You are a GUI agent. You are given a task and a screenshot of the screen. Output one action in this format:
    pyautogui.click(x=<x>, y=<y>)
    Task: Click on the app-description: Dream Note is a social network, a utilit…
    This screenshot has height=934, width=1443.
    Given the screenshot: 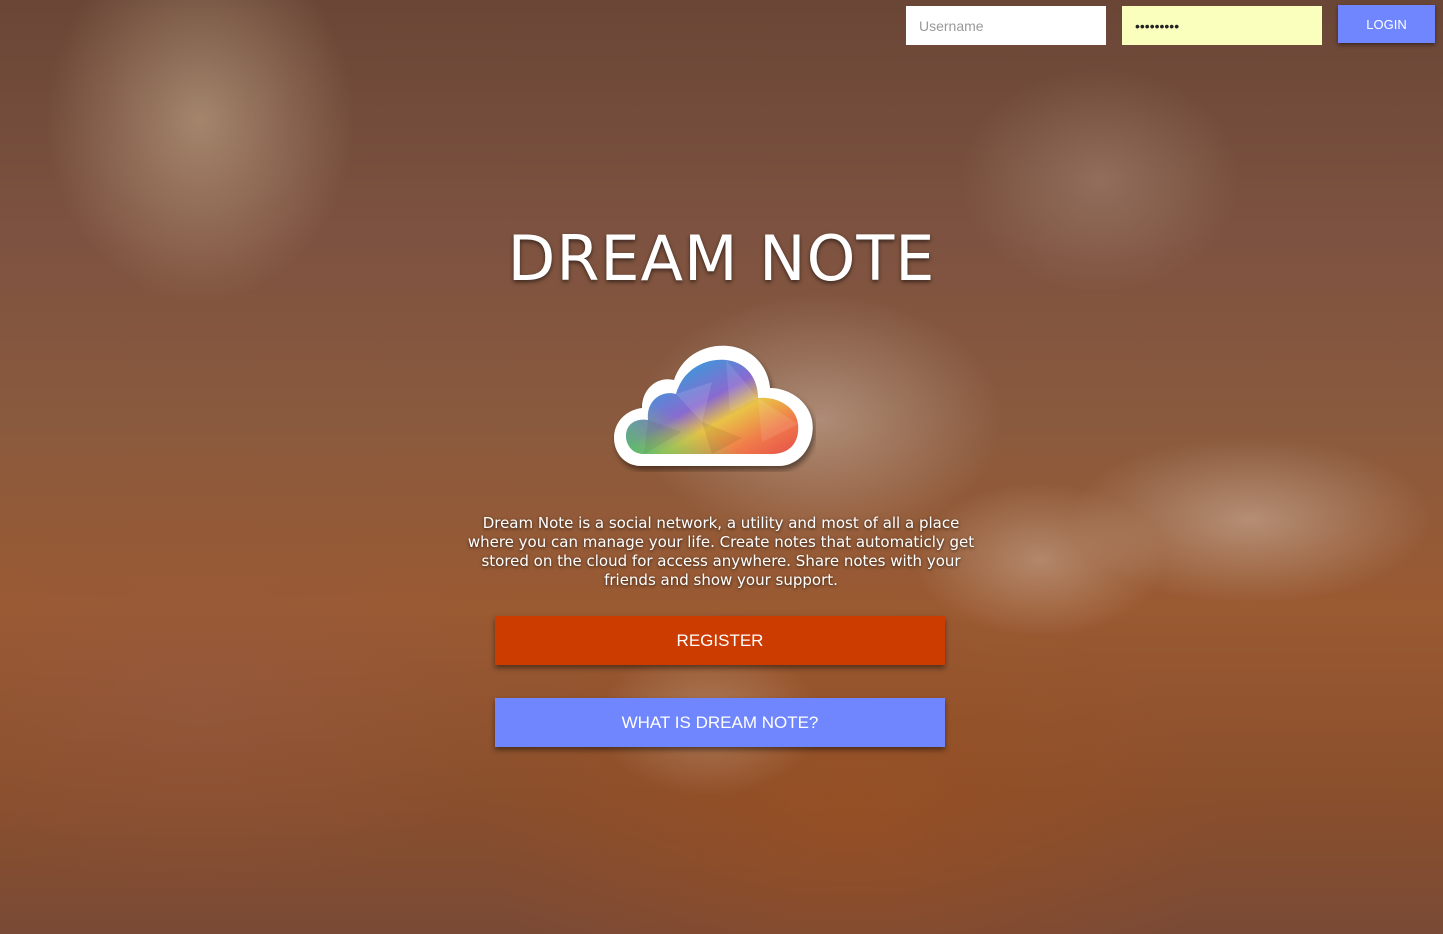 What is the action you would take?
    pyautogui.click(x=721, y=551)
    